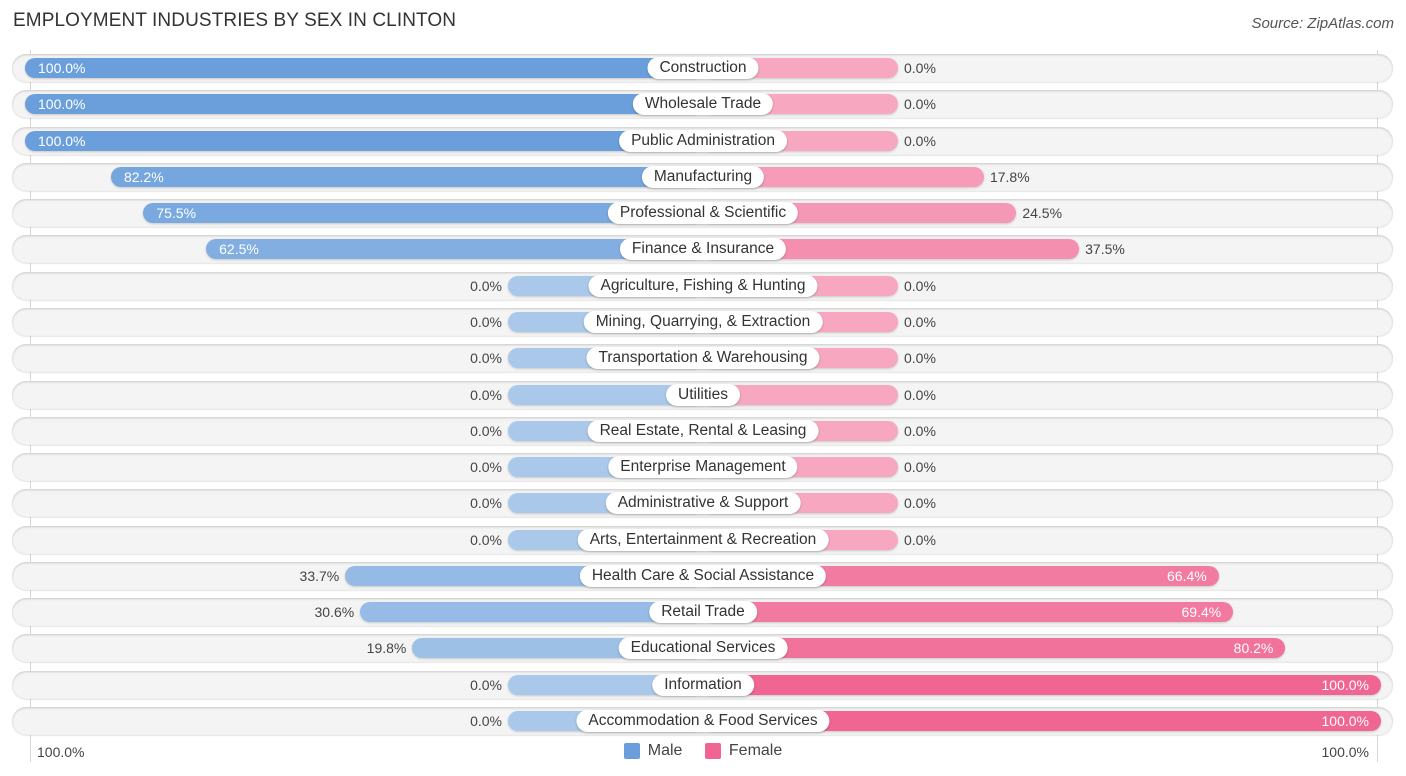 The image size is (1406, 776). I want to click on male-value-label: 75.5%, so click(176, 213).